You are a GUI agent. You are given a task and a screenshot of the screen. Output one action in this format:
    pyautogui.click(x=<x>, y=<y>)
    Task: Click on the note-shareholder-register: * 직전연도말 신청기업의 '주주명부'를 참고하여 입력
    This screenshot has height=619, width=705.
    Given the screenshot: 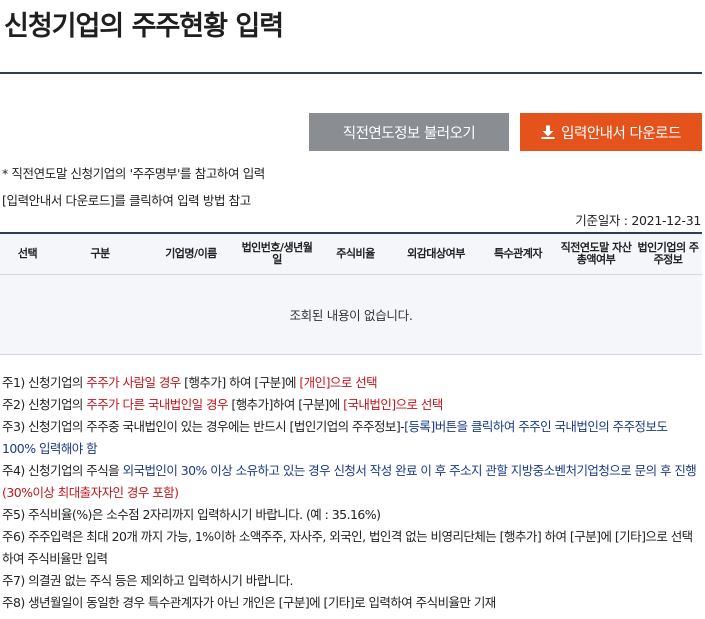 What is the action you would take?
    pyautogui.click(x=133, y=173)
    